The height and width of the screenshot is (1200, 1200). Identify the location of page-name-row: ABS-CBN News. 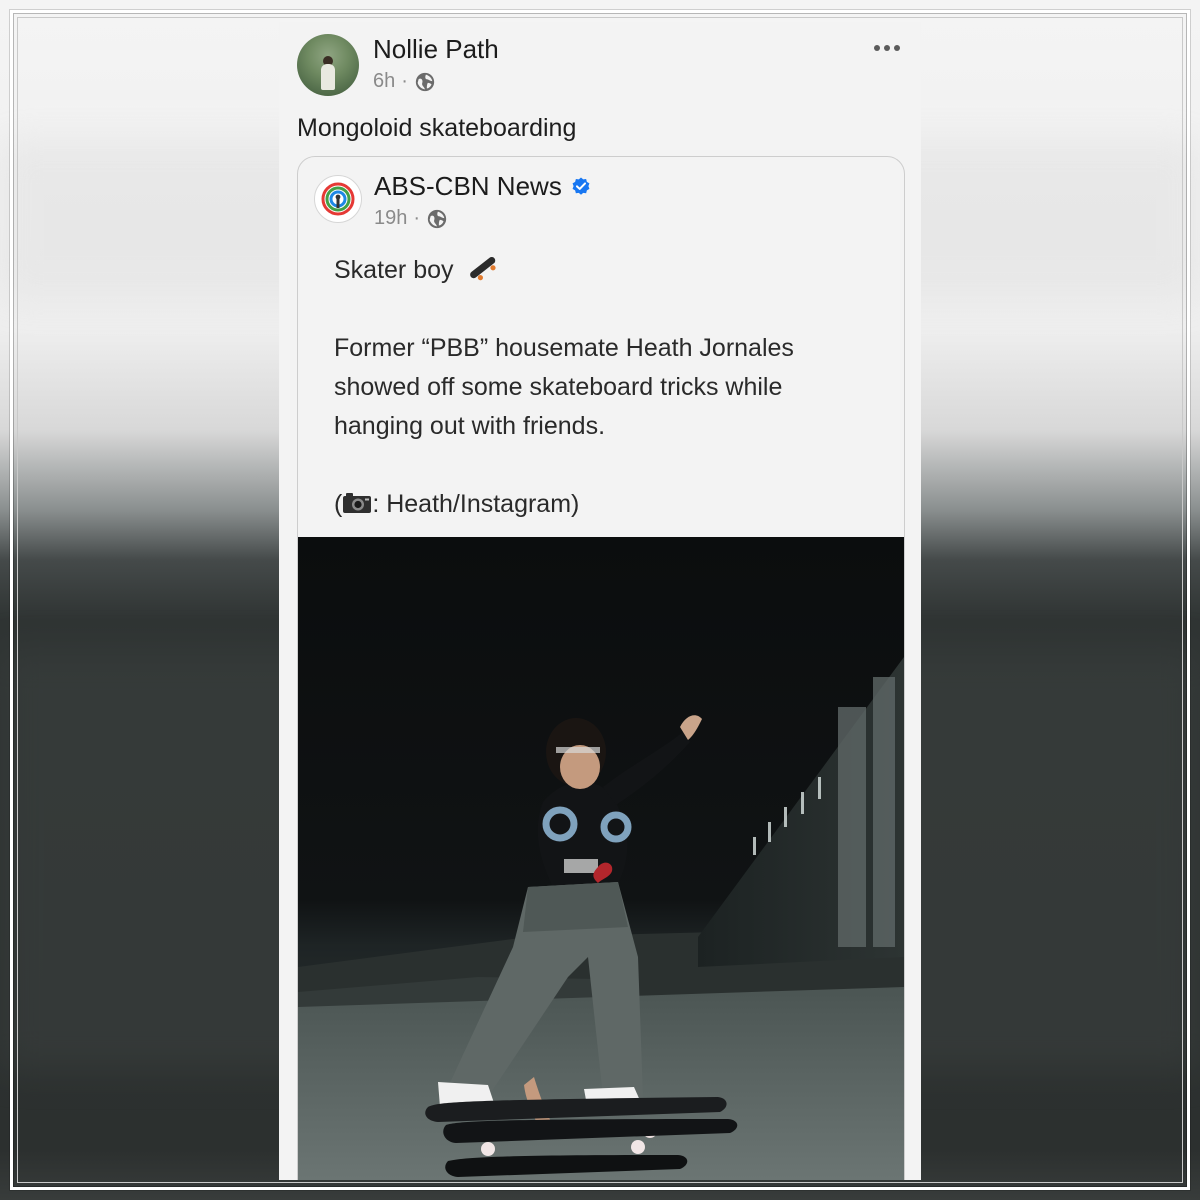
(483, 186).